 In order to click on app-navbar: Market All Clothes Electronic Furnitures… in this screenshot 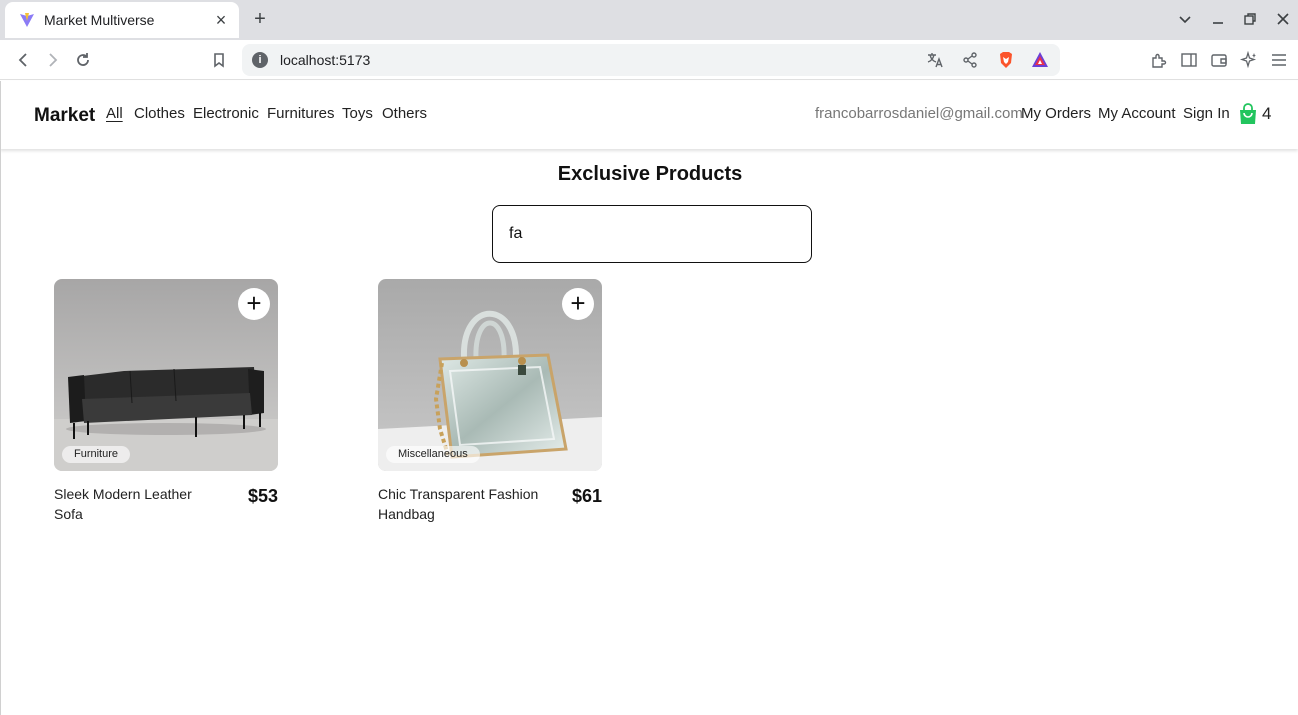, I will do `click(649, 115)`.